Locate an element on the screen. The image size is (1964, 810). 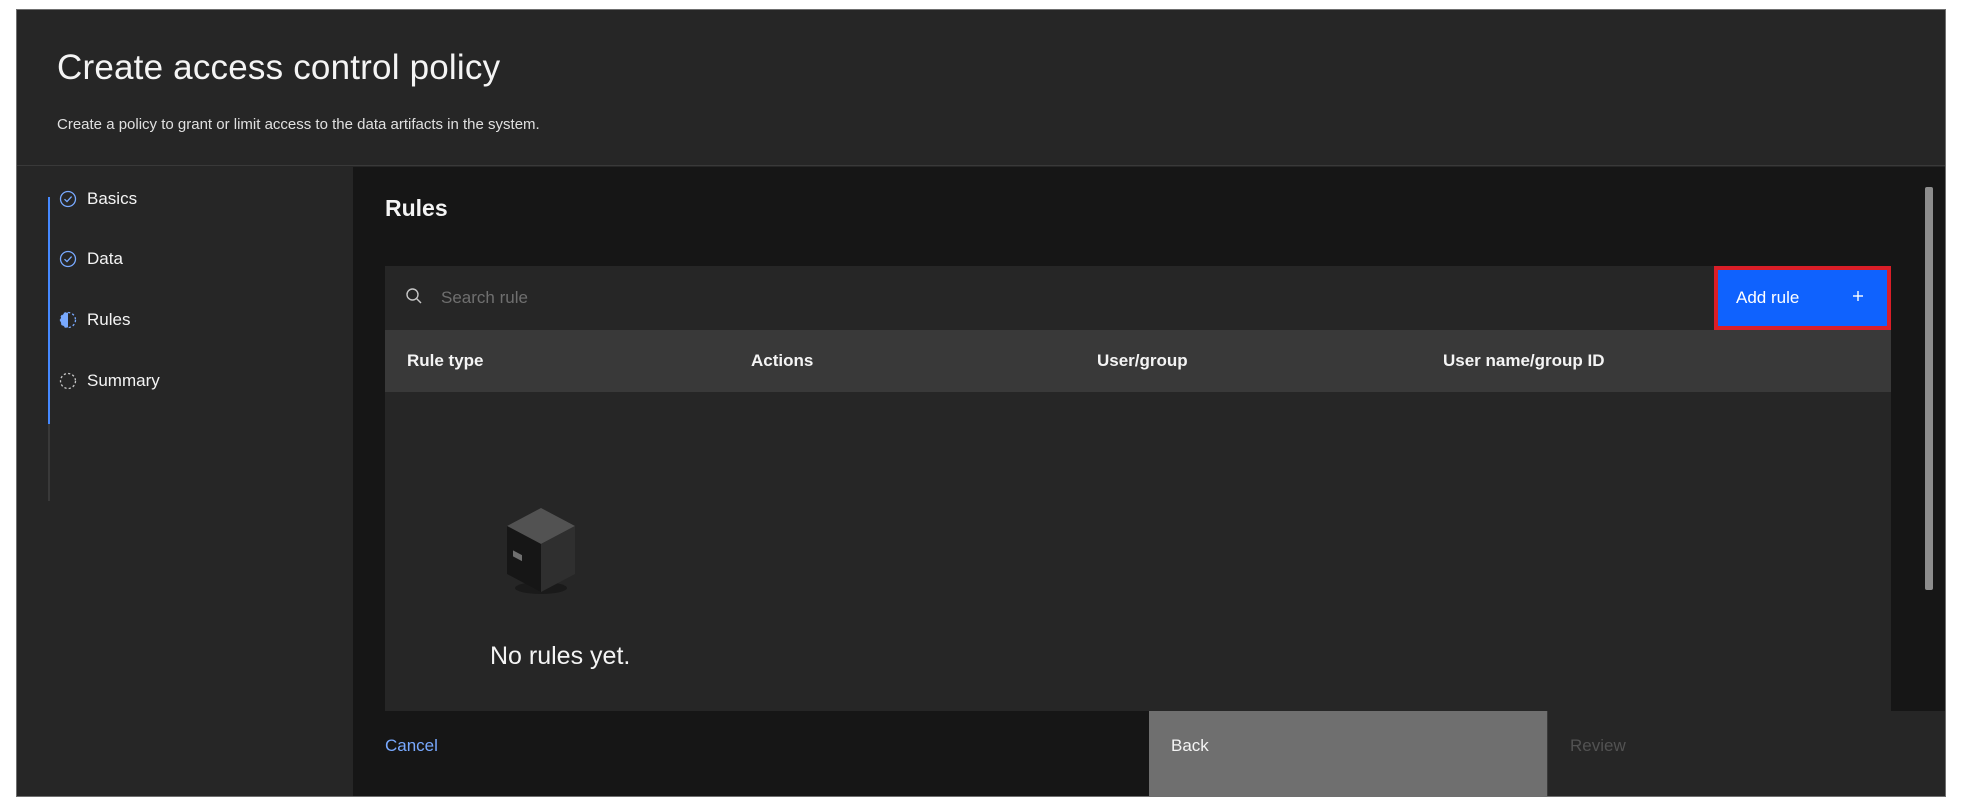
incomplete-half-icon is located at coordinates (68, 320).